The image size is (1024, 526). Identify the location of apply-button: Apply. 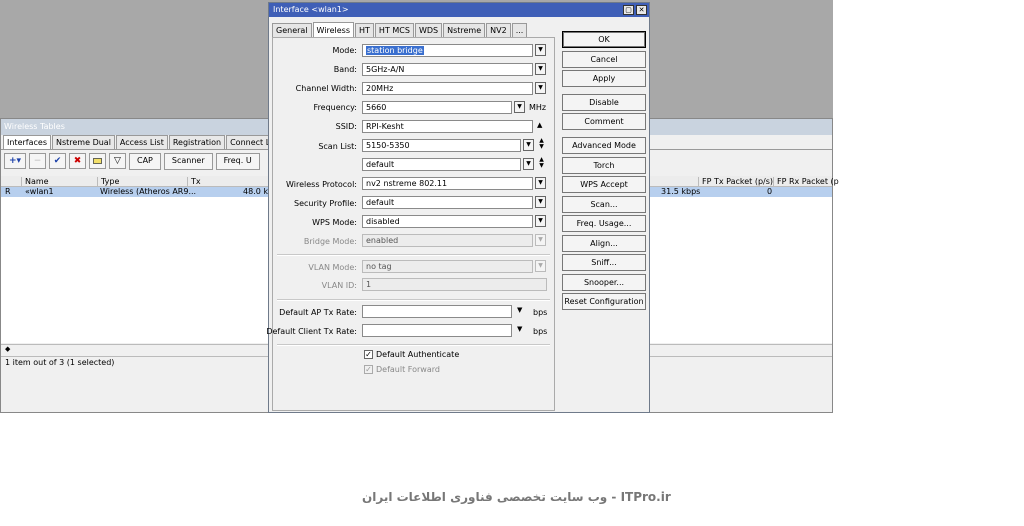
(604, 78).